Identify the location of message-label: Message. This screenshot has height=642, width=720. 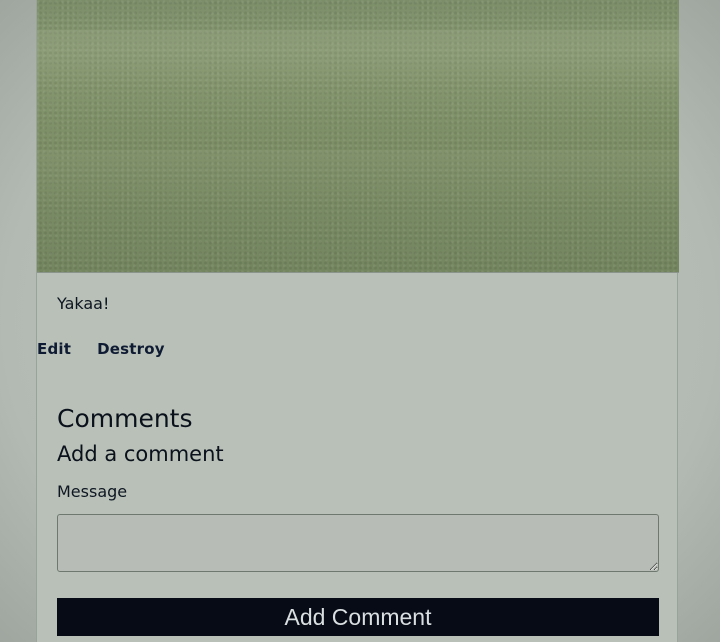
(92, 491).